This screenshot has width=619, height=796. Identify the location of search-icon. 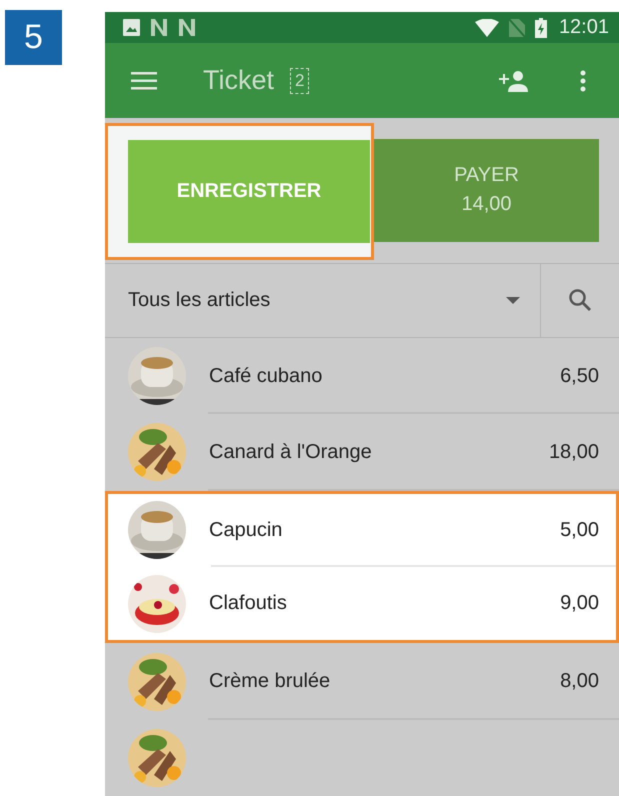
(580, 300).